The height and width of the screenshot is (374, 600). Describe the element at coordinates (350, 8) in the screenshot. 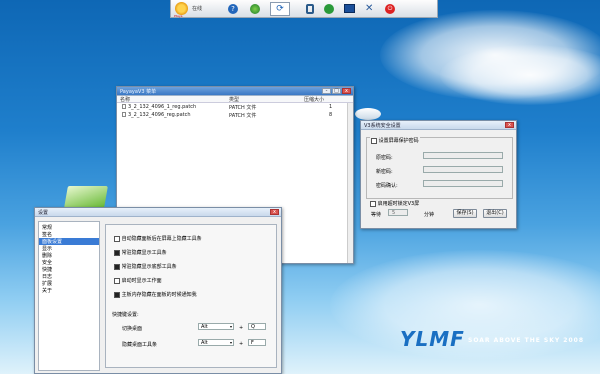

I see `monitor-icon` at that location.